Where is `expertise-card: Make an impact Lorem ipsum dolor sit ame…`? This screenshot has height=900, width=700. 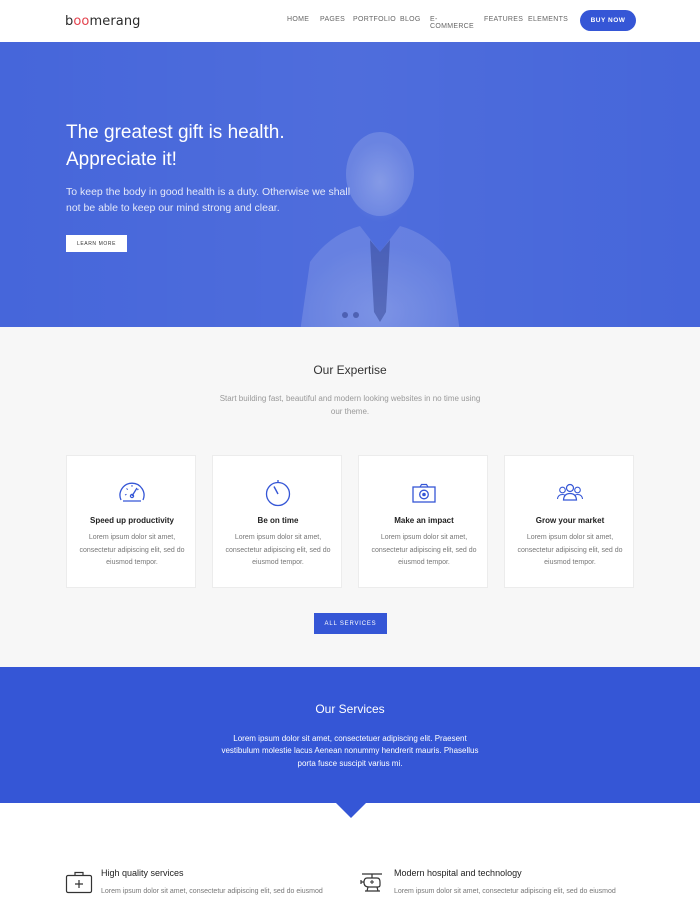
expertise-card: Make an impact Lorem ipsum dolor sit ame… is located at coordinates (423, 521).